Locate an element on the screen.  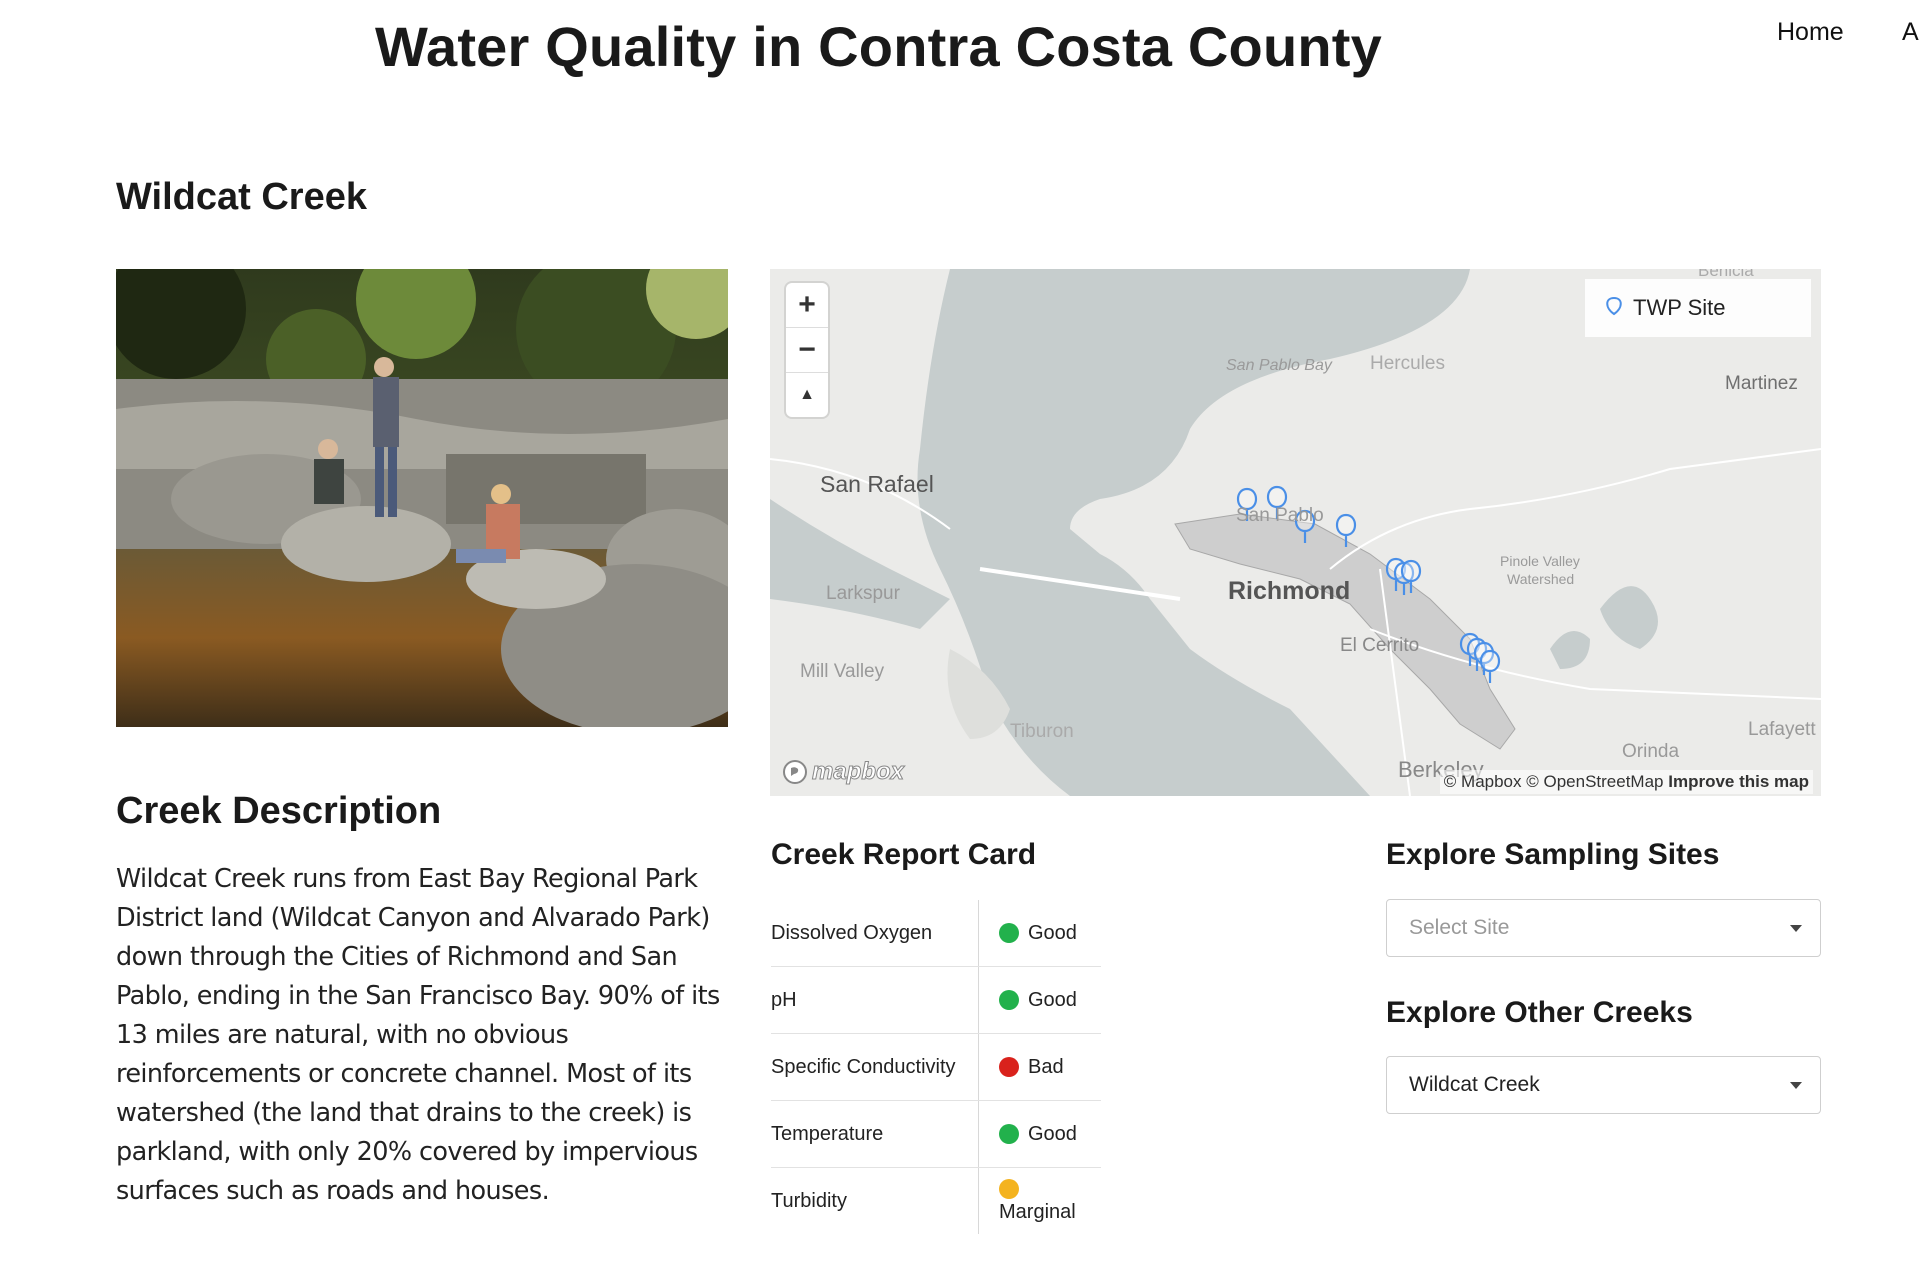
map-label-orinda: Orinda is located at coordinates (1651, 751).